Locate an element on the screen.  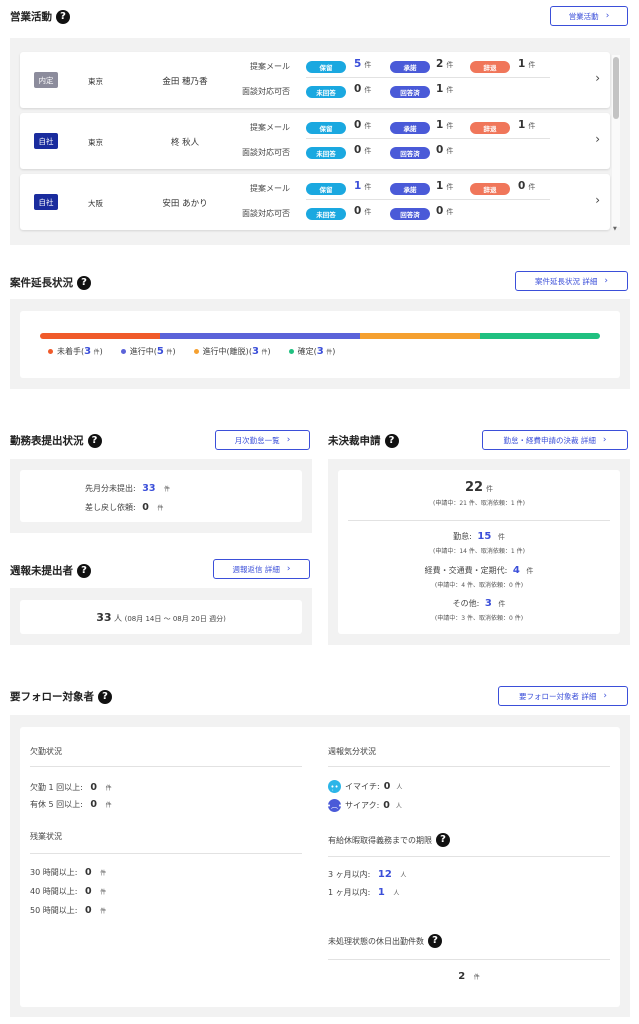
approve-count: 2件 is located at coordinates (445, 64).